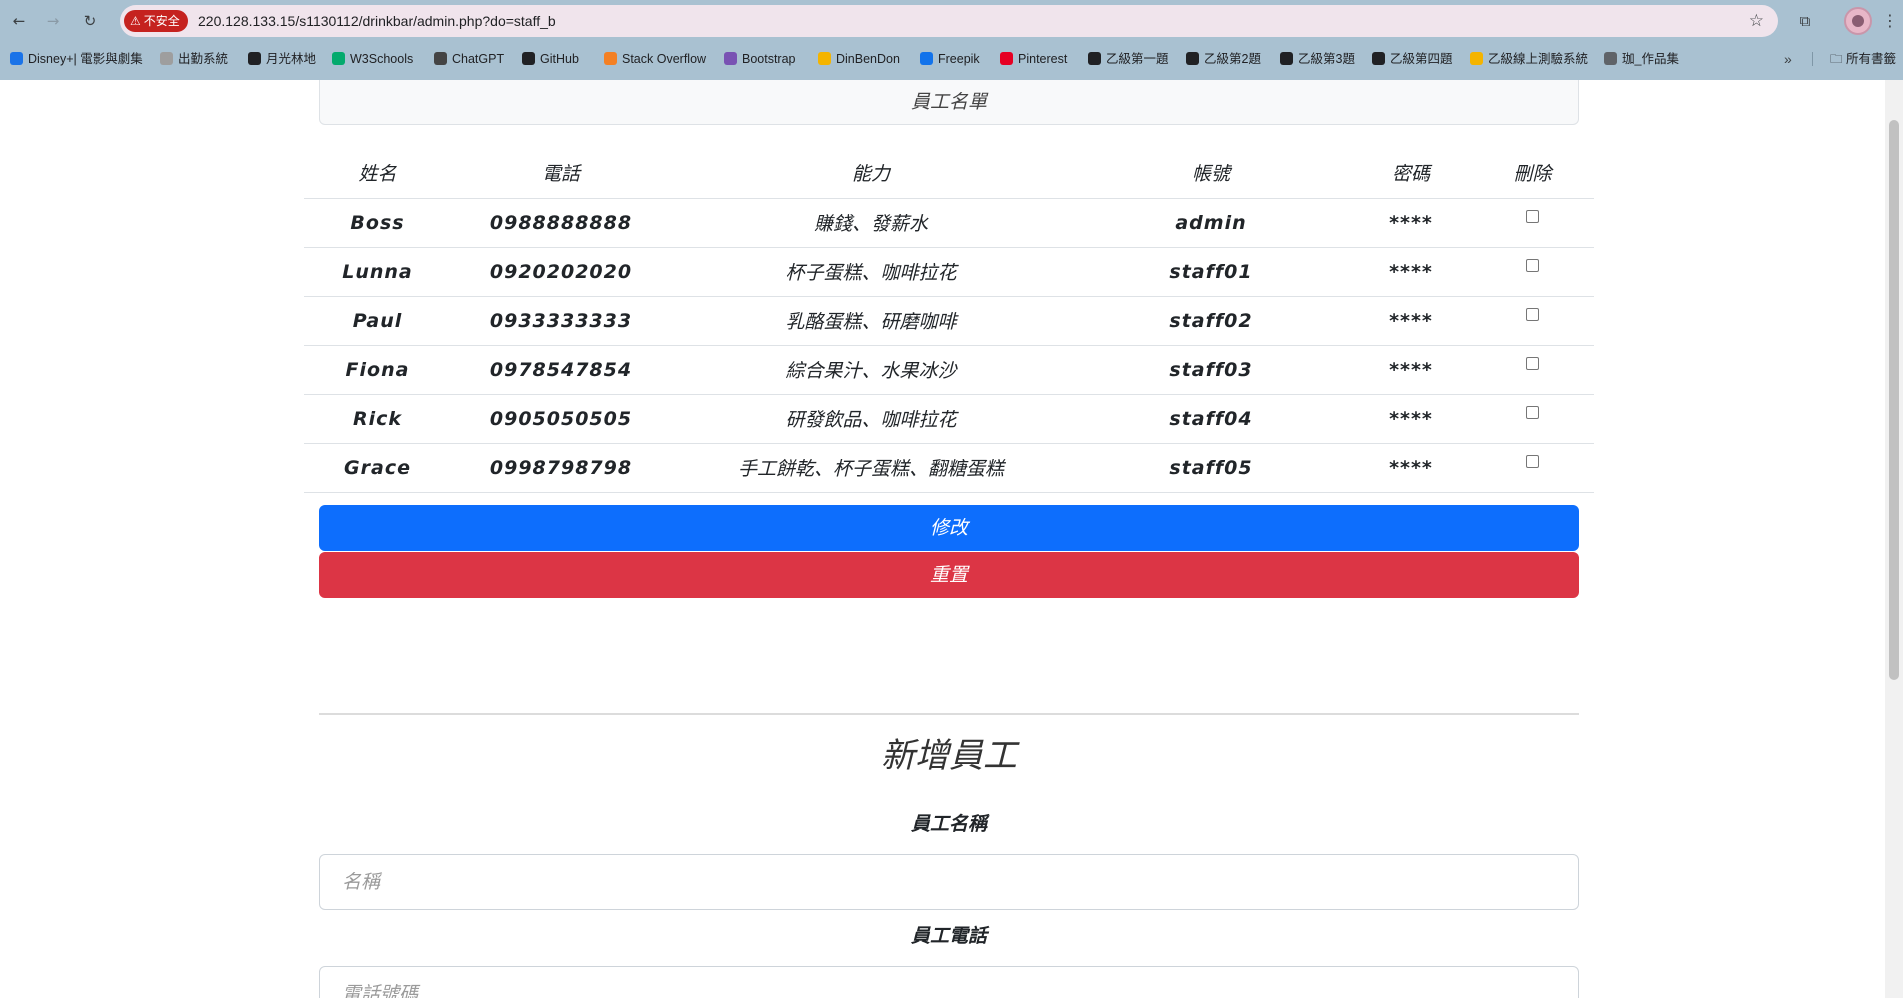  I want to click on staff-phone-cell: 0988888888, so click(561, 223).